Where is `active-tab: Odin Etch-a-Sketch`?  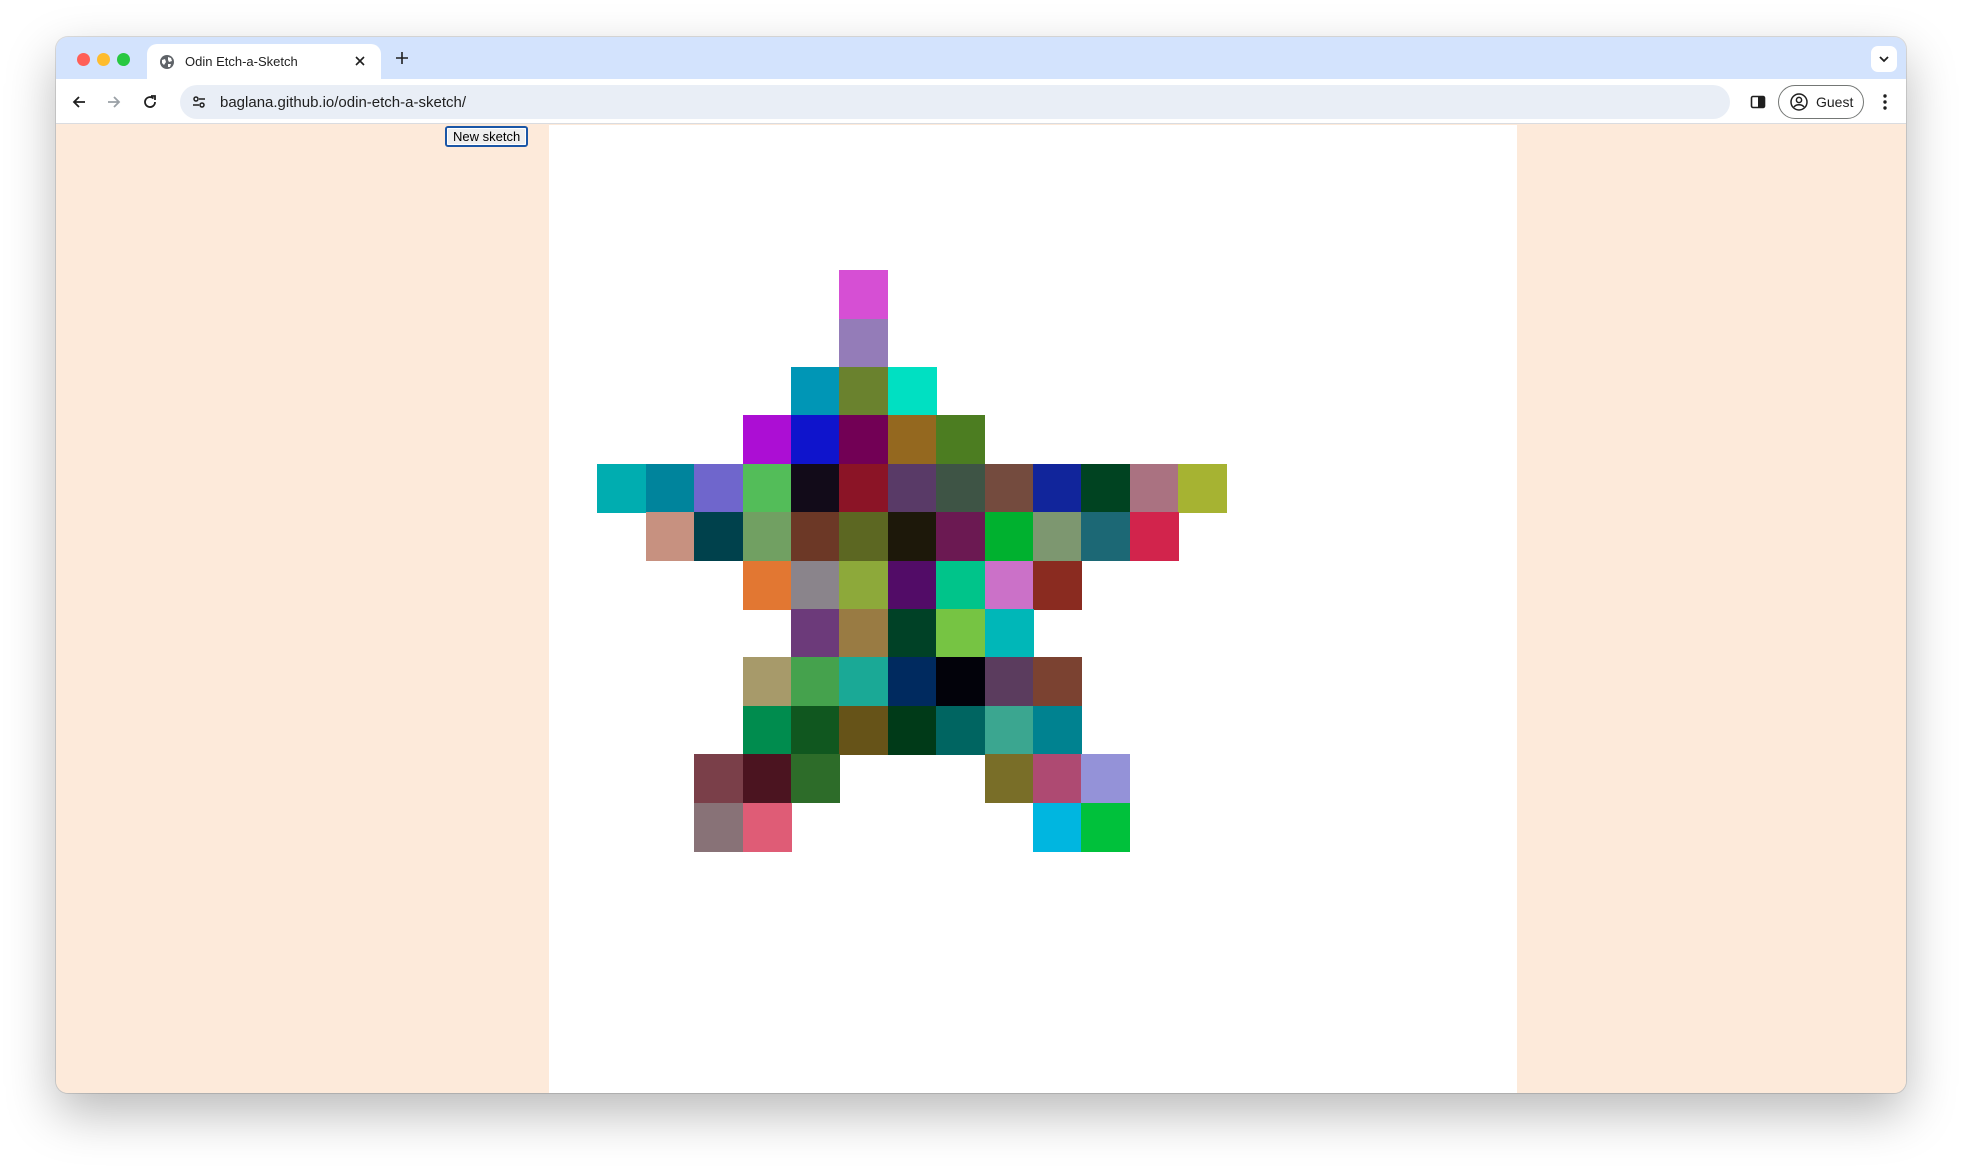 active-tab: Odin Etch-a-Sketch is located at coordinates (264, 61).